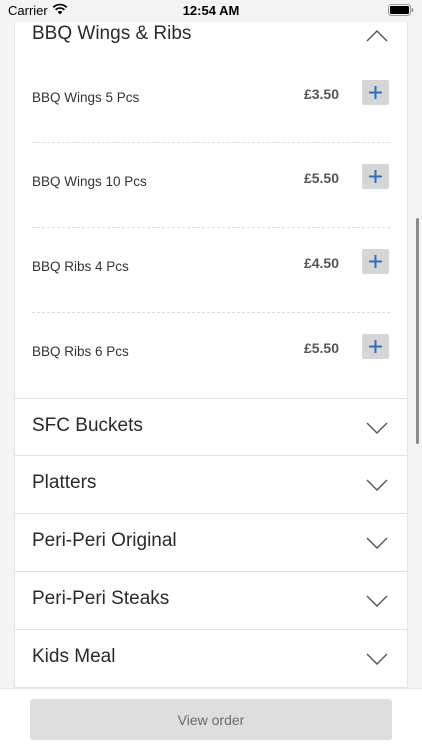  What do you see at coordinates (104, 540) in the screenshot?
I see `section-title: Peri-Peri Original` at bounding box center [104, 540].